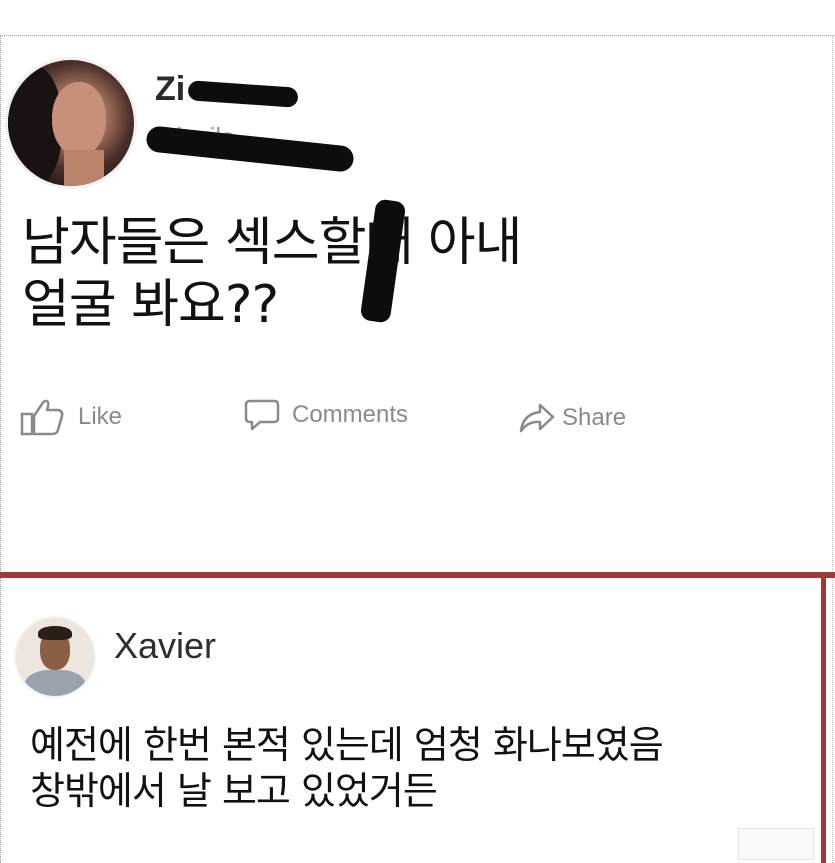 The image size is (835, 863). I want to click on redaction-scribble-name, so click(243, 94).